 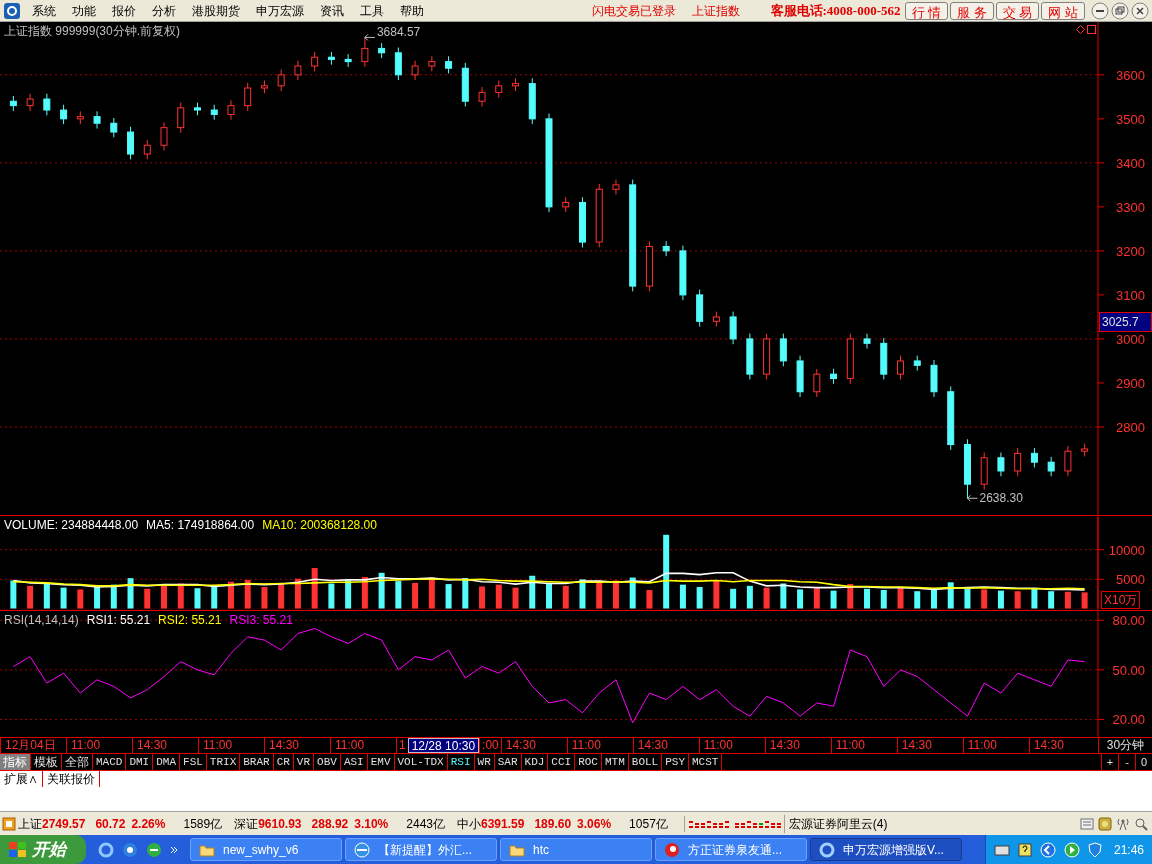 I want to click on menu-item: 报价, so click(x=124, y=10).